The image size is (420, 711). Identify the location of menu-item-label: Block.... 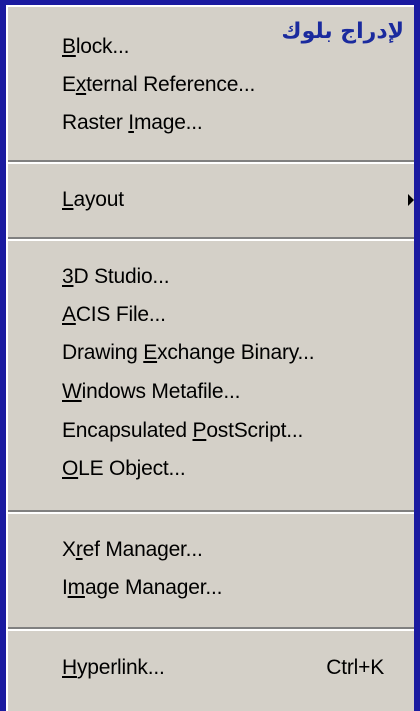
(96, 46).